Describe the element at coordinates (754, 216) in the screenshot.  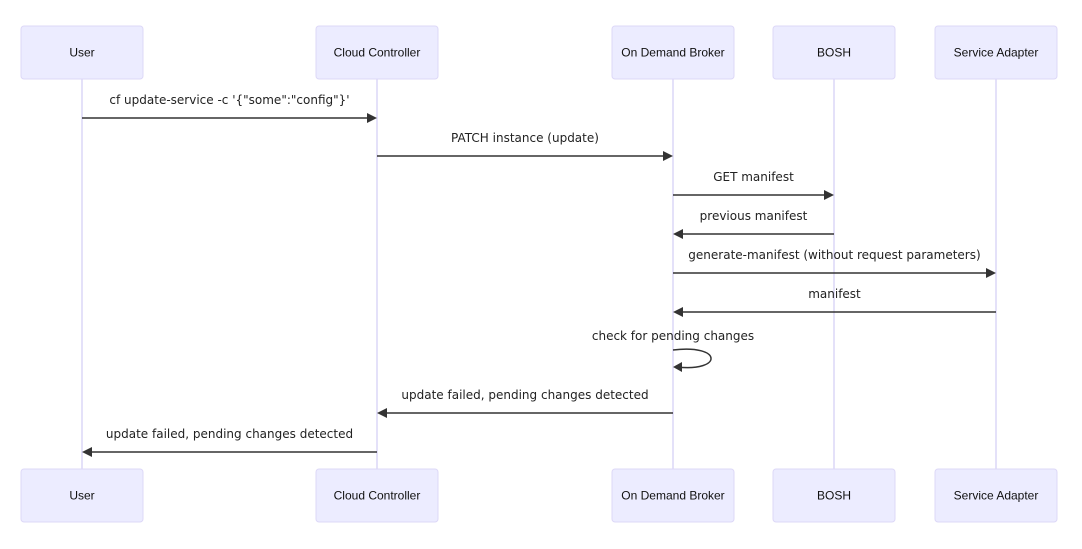
I see `message-label: previous manifest` at that location.